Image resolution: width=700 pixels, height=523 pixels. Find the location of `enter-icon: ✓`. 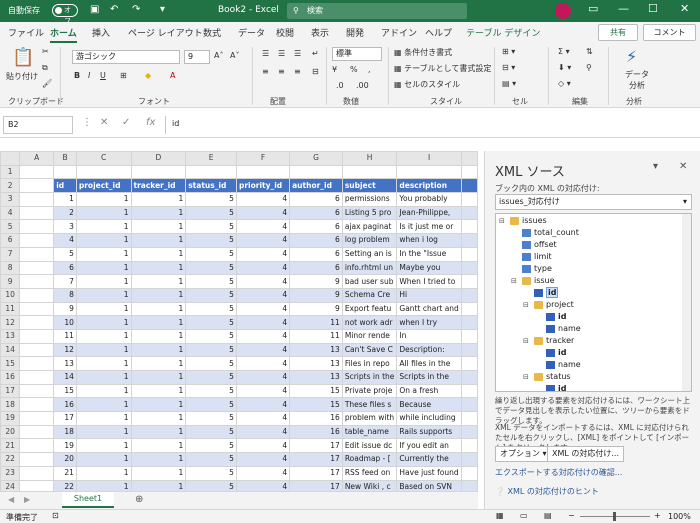

enter-icon: ✓ is located at coordinates (126, 122).